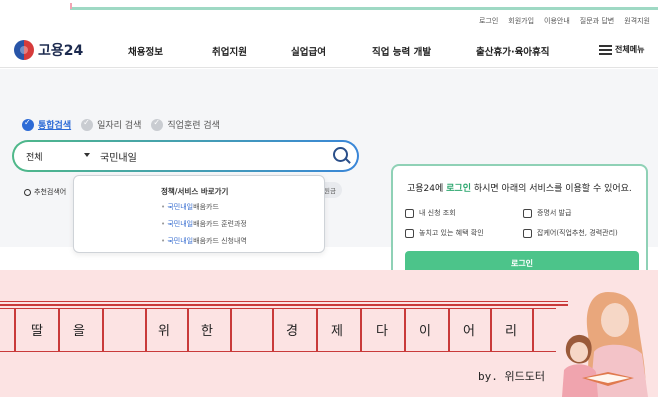 The width and height of the screenshot is (658, 397). What do you see at coordinates (630, 49) in the screenshot?
I see `all-menu-label: 전체메뉴` at bounding box center [630, 49].